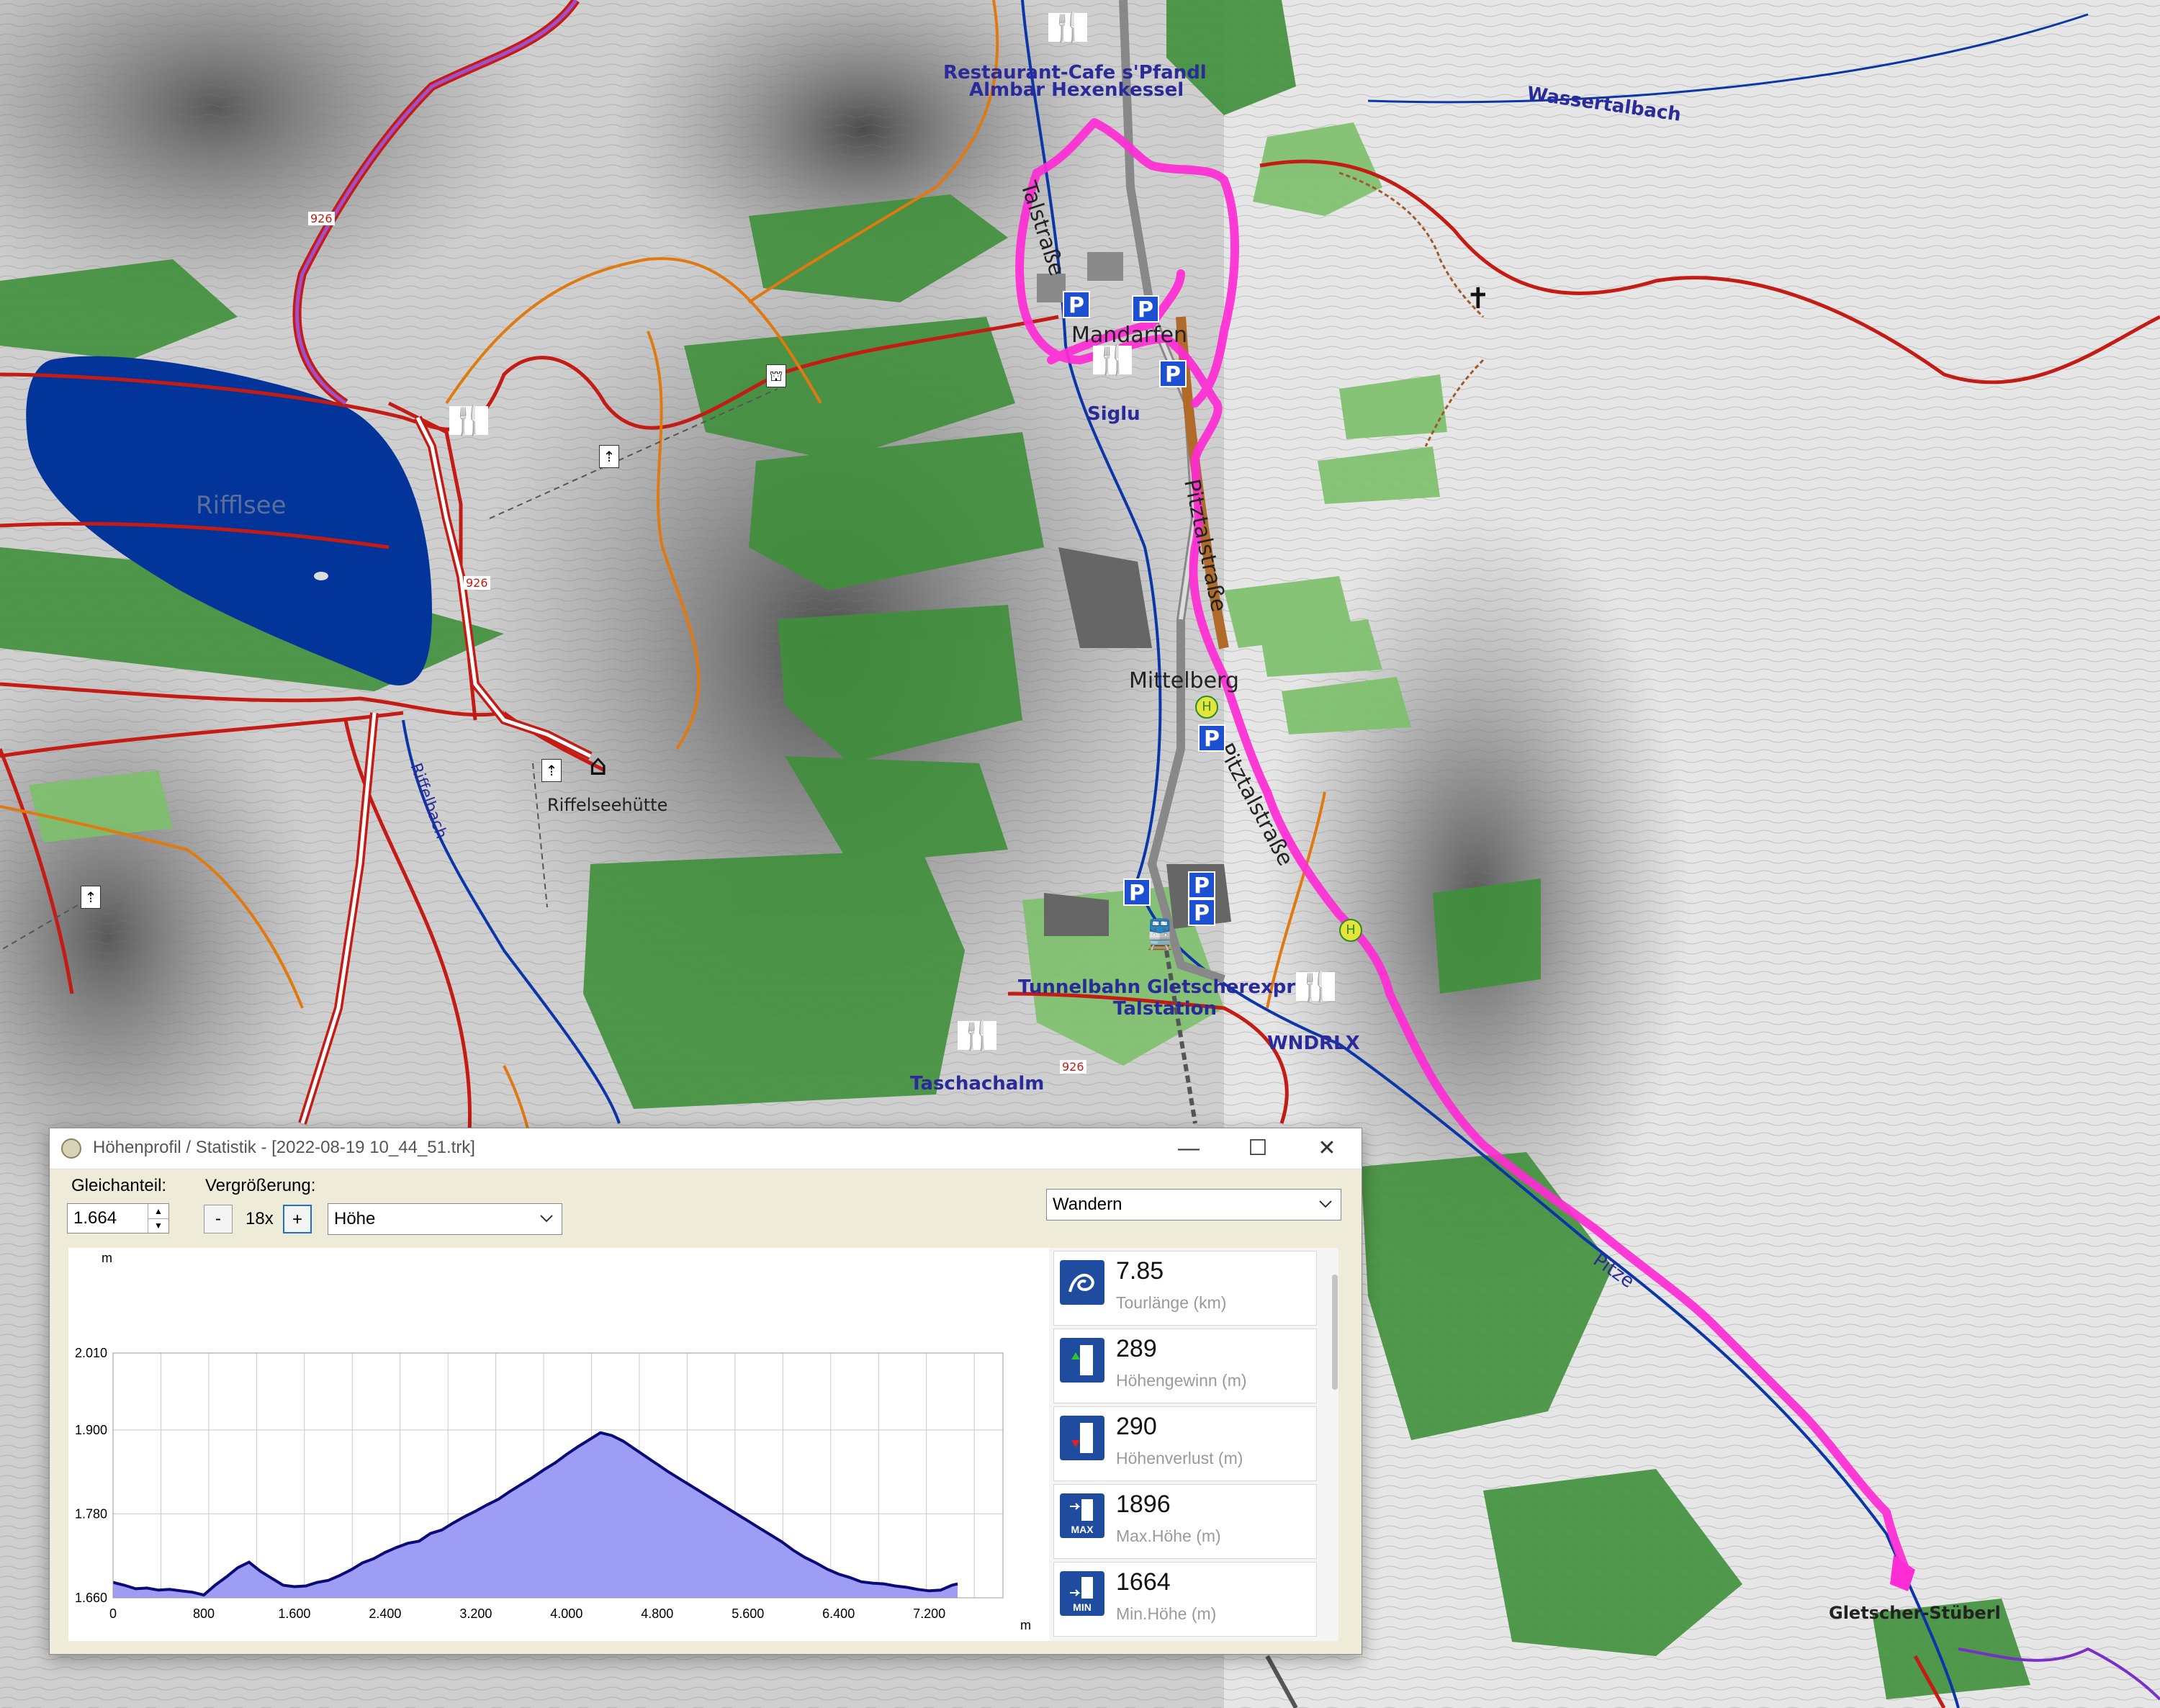  I want to click on y-tick-label: 1.780, so click(91, 1513).